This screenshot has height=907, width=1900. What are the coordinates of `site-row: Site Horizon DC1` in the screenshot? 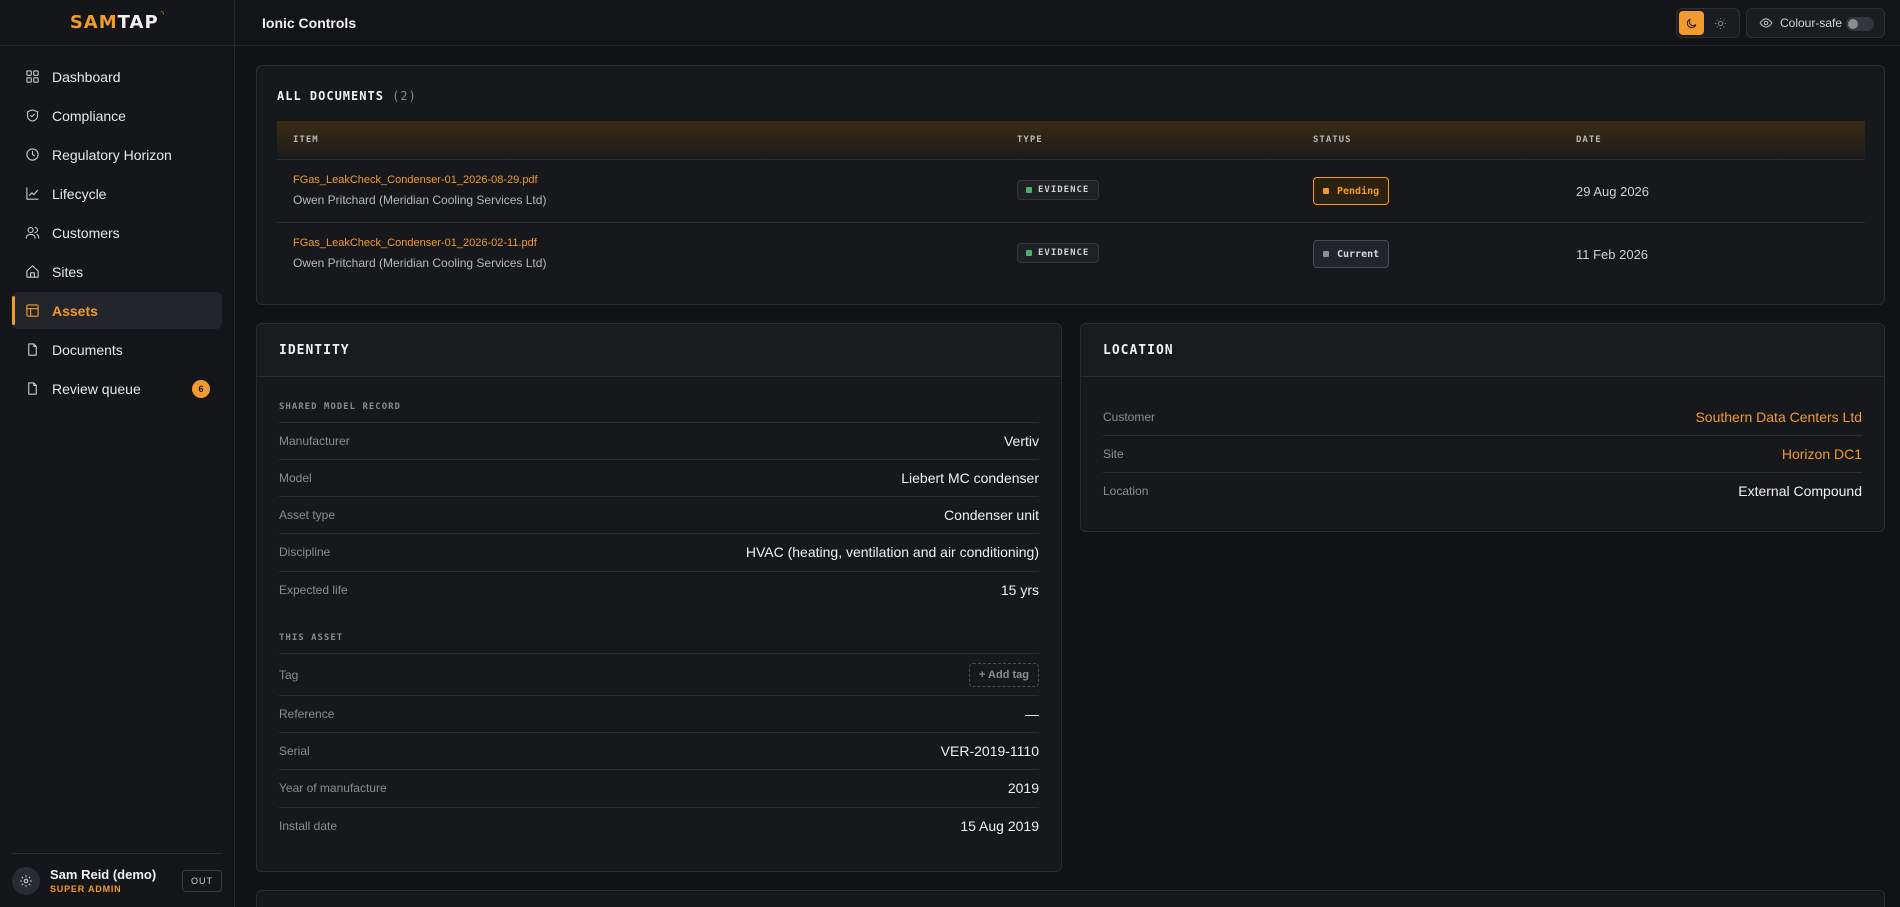 It's located at (1482, 453).